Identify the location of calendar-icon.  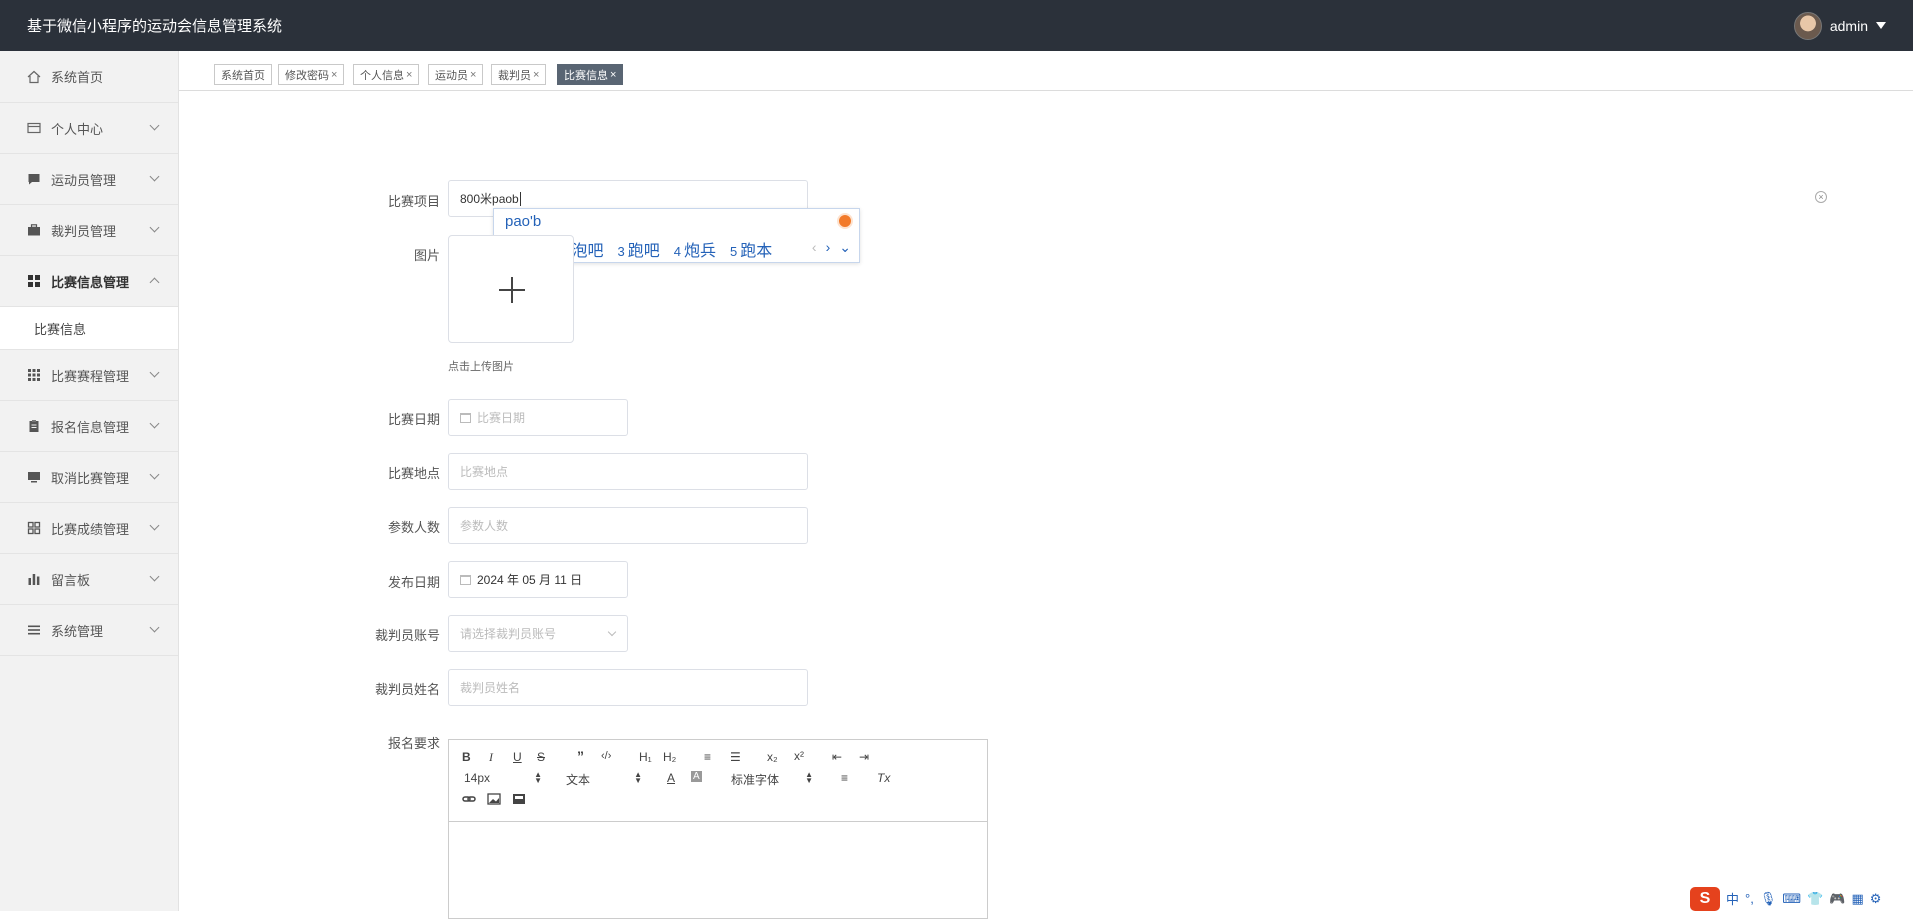
(465, 579).